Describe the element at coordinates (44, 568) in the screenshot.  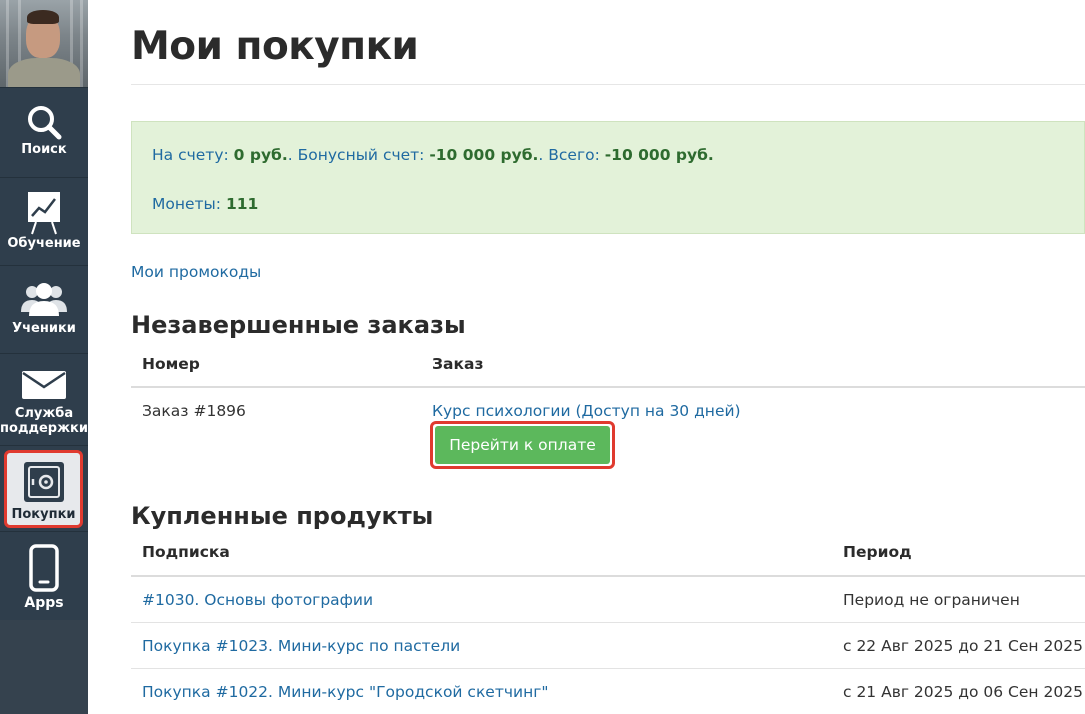
I see `smartphone-icon` at that location.